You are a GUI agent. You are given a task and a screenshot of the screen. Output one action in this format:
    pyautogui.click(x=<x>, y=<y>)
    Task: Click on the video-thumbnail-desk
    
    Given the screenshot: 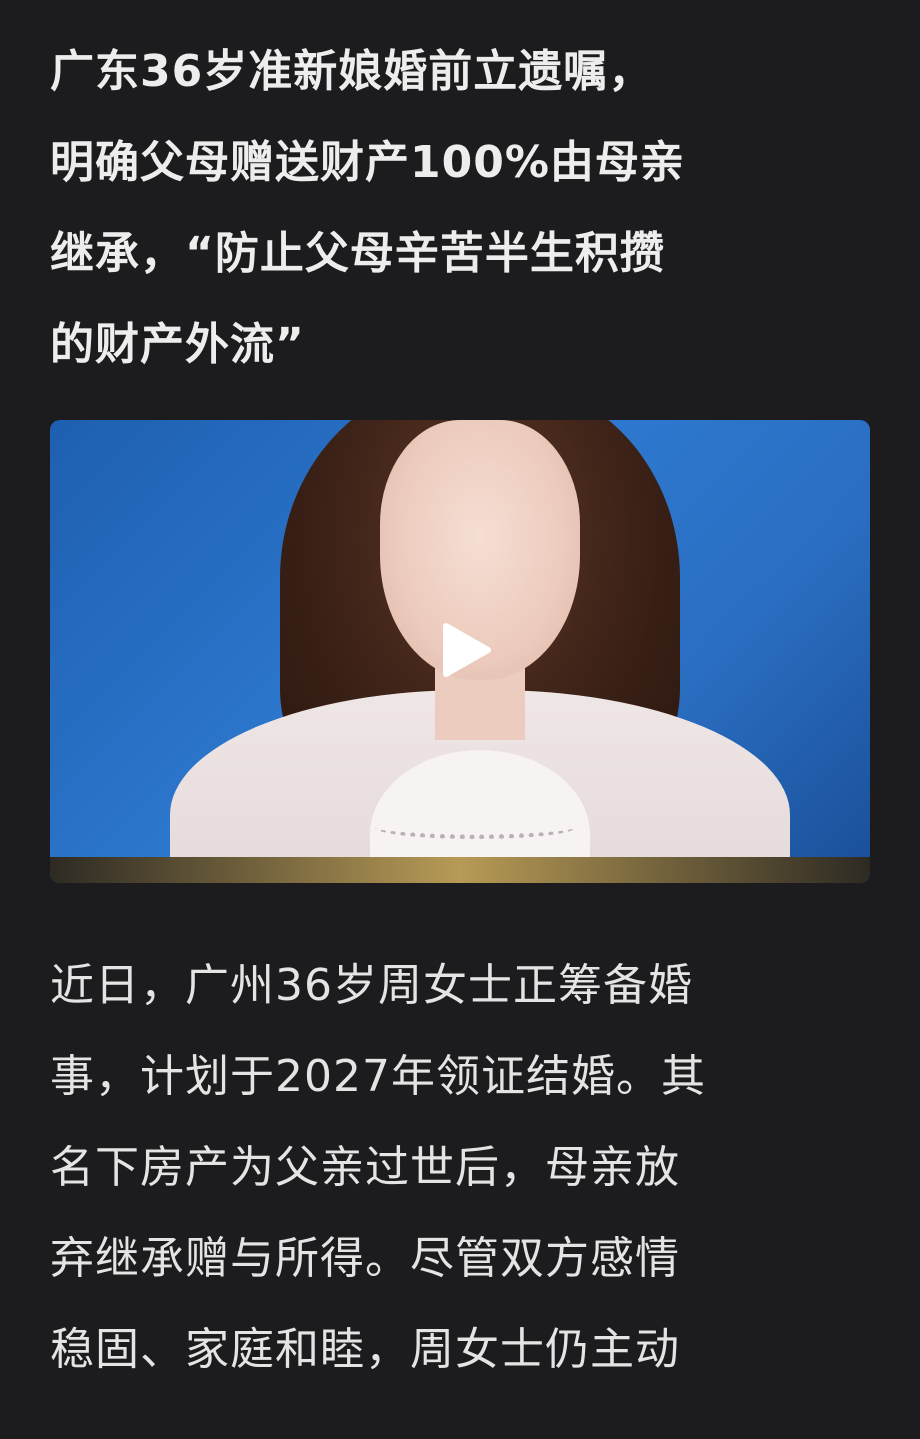 What is the action you would take?
    pyautogui.click(x=460, y=870)
    